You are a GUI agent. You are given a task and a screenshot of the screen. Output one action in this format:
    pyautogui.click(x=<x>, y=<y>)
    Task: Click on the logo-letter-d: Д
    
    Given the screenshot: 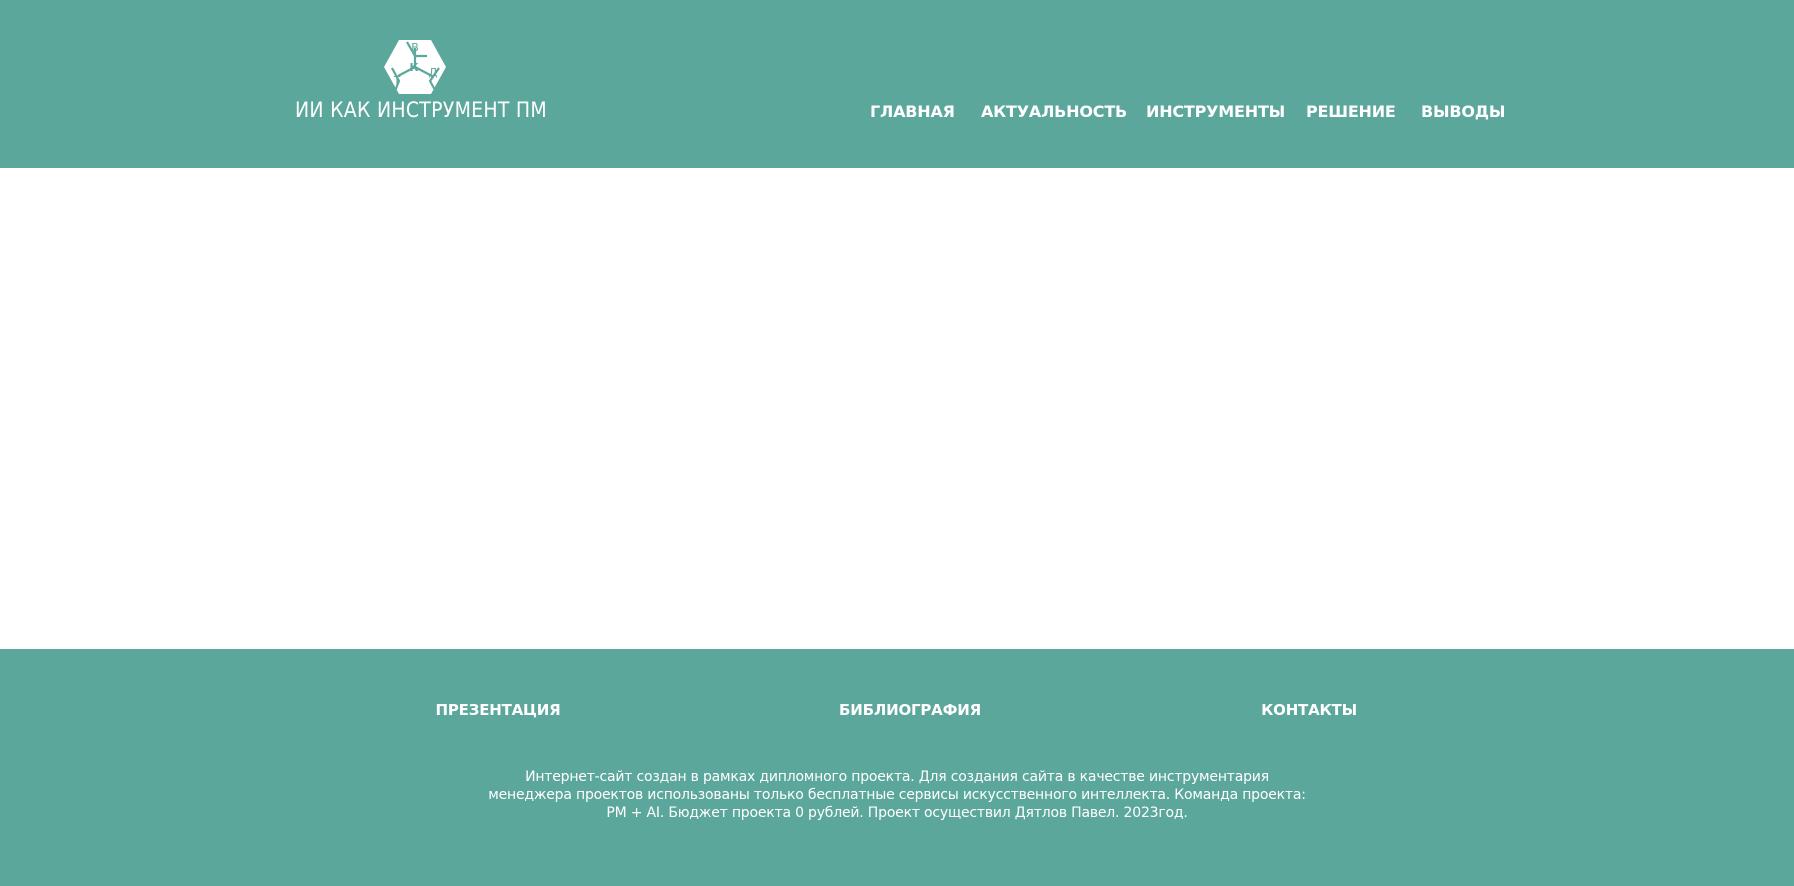 What is the action you would take?
    pyautogui.click(x=433, y=72)
    